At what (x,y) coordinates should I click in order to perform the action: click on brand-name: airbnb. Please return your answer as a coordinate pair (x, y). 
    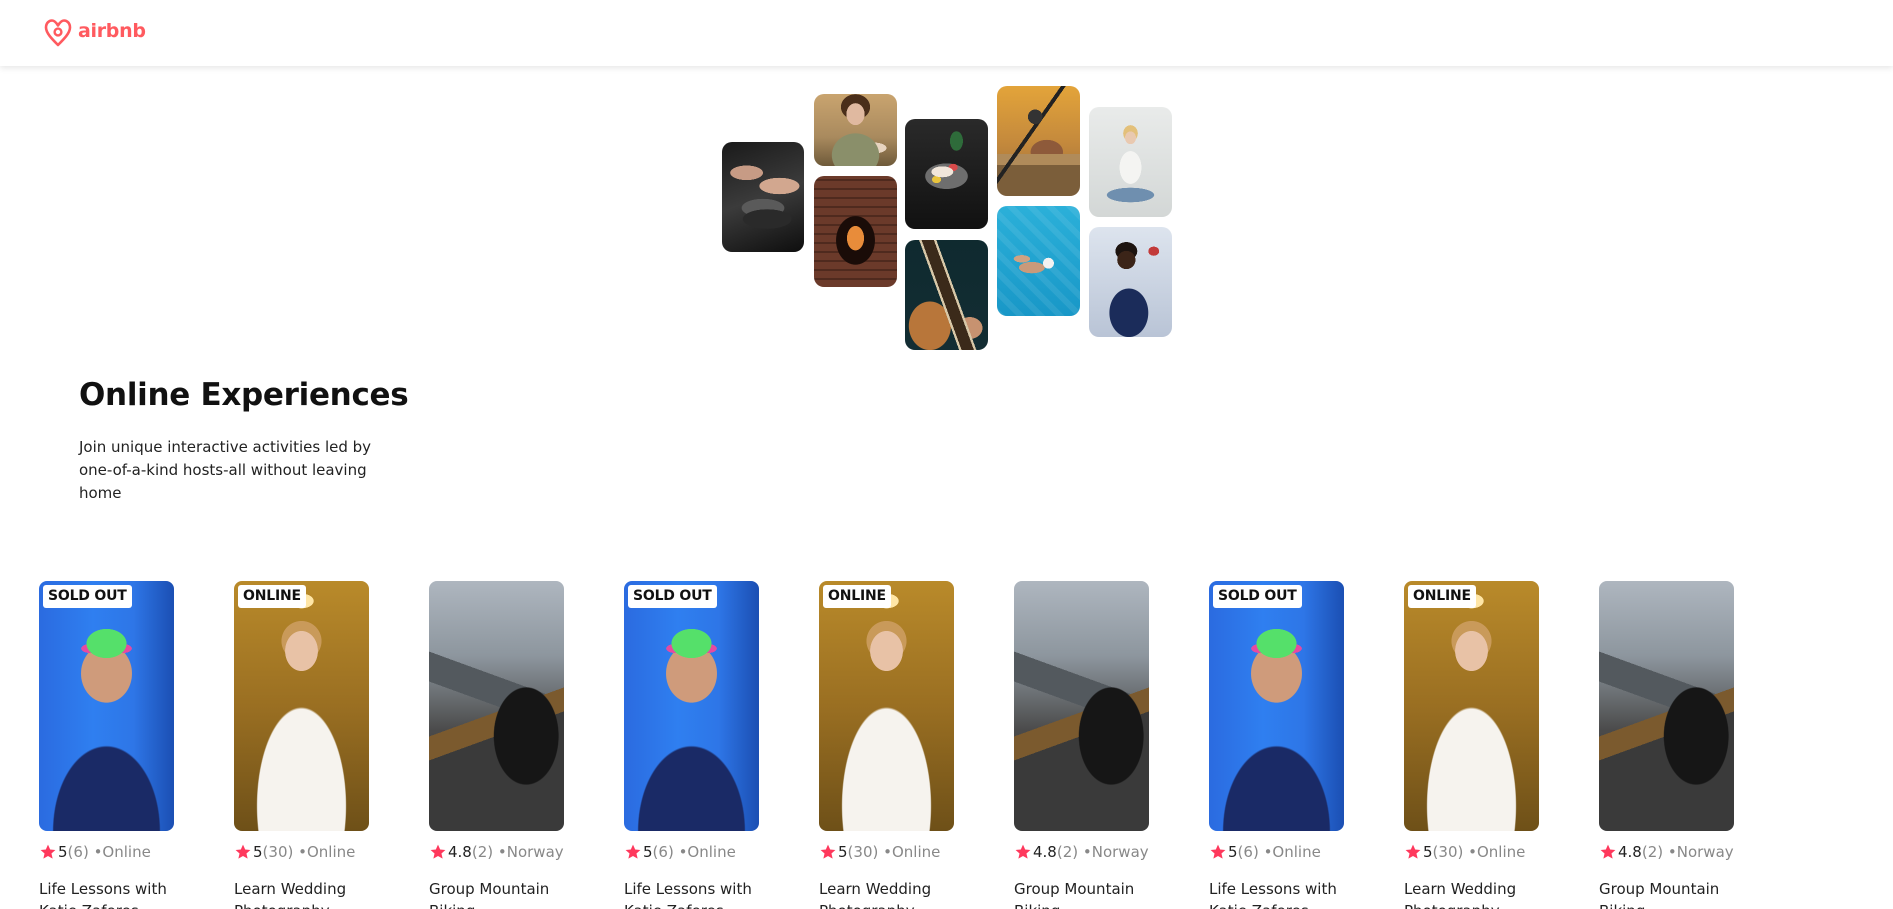
    Looking at the image, I should click on (112, 31).